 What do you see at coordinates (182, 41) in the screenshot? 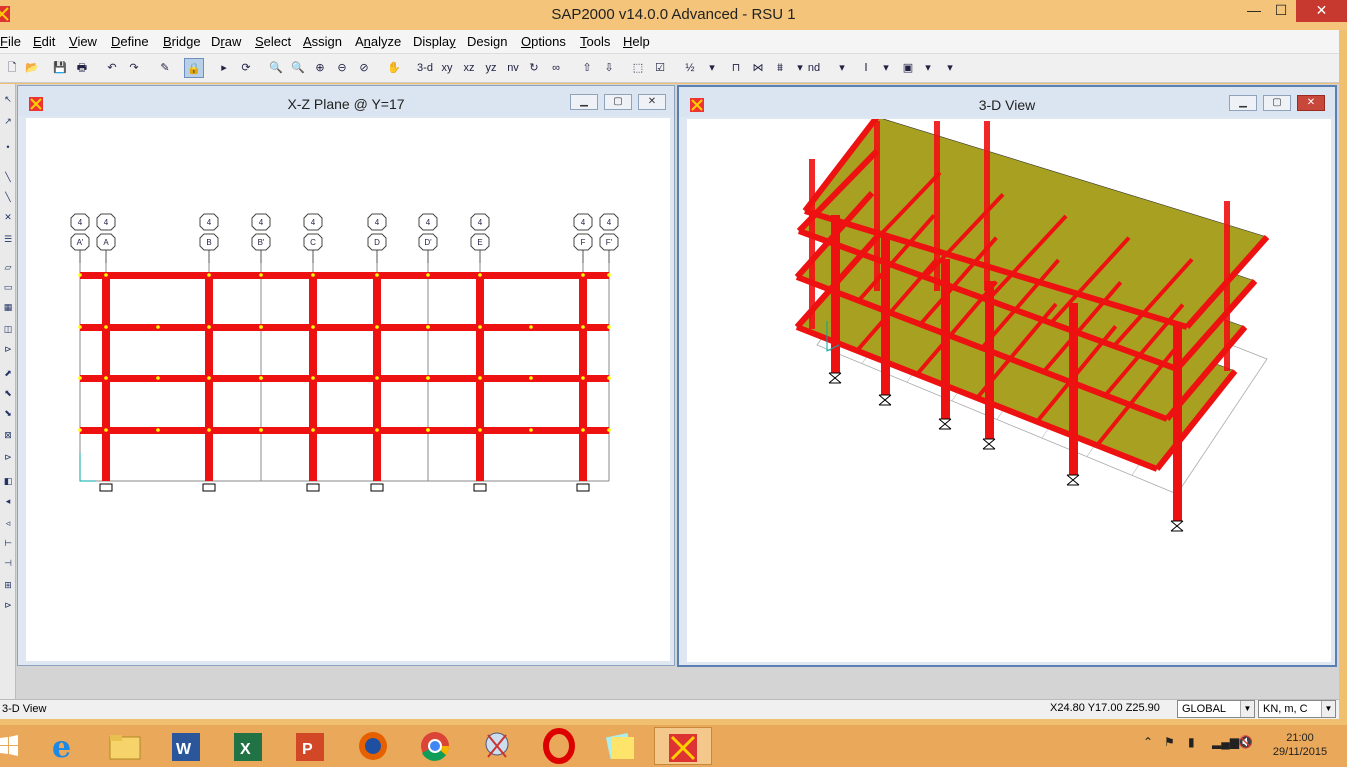
I see `menu-bridge: Bridge` at bounding box center [182, 41].